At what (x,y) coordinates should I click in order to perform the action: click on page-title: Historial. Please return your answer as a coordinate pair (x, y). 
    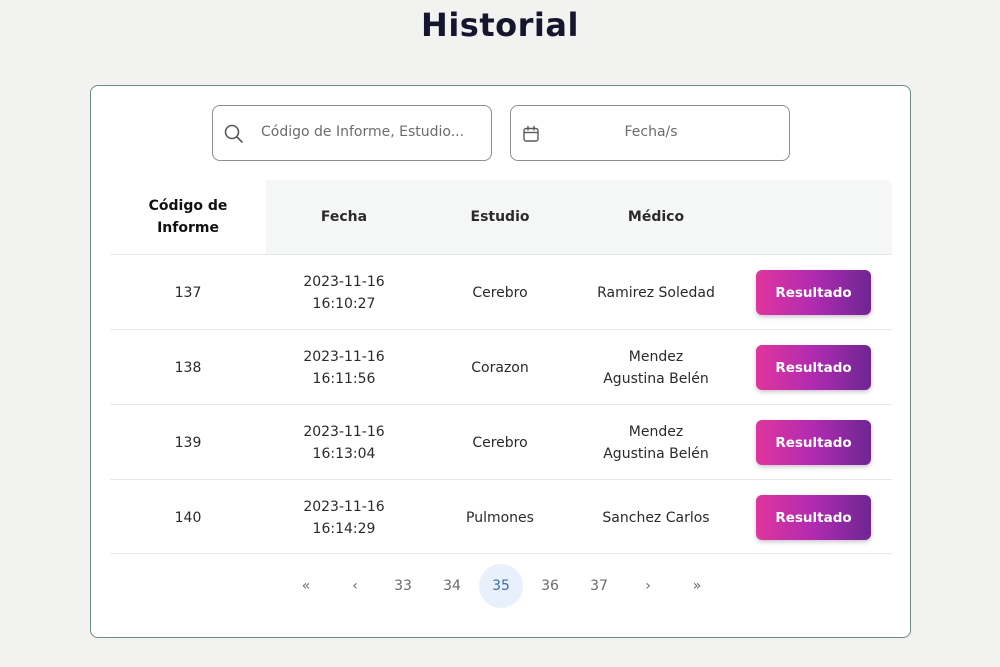
    Looking at the image, I should click on (500, 25).